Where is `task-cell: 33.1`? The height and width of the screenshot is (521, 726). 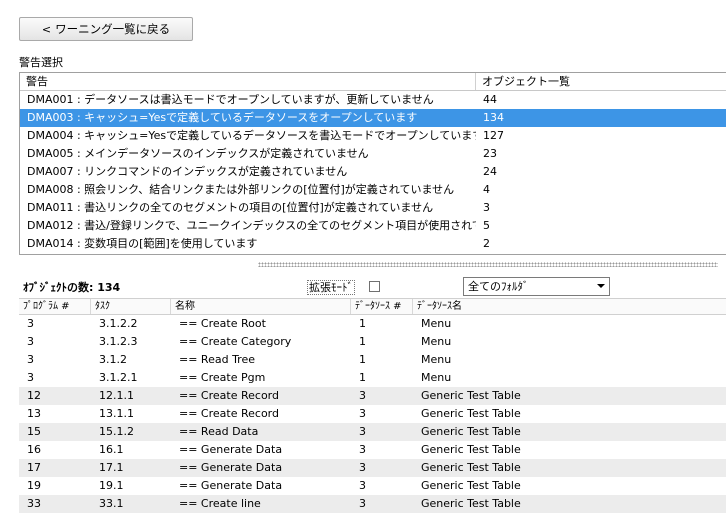 task-cell: 33.1 is located at coordinates (111, 503).